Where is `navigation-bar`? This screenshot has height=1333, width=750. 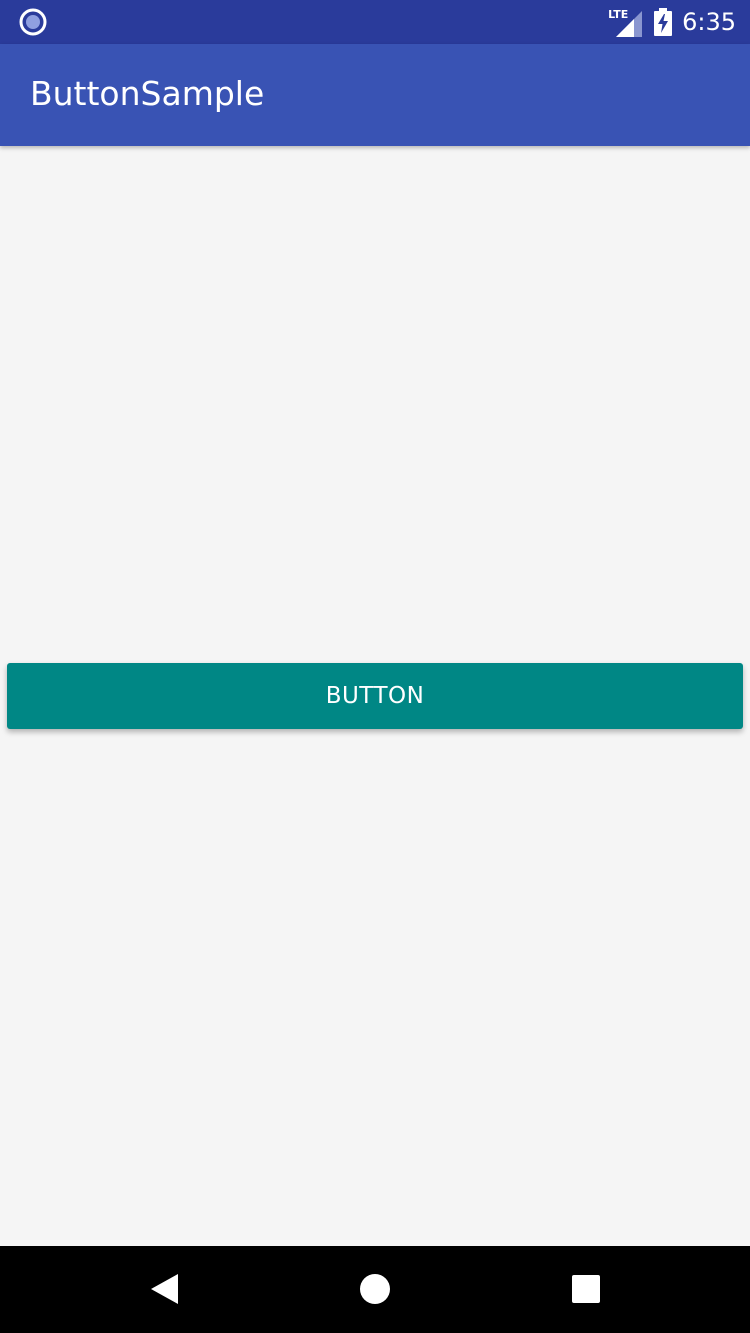 navigation-bar is located at coordinates (375, 1289).